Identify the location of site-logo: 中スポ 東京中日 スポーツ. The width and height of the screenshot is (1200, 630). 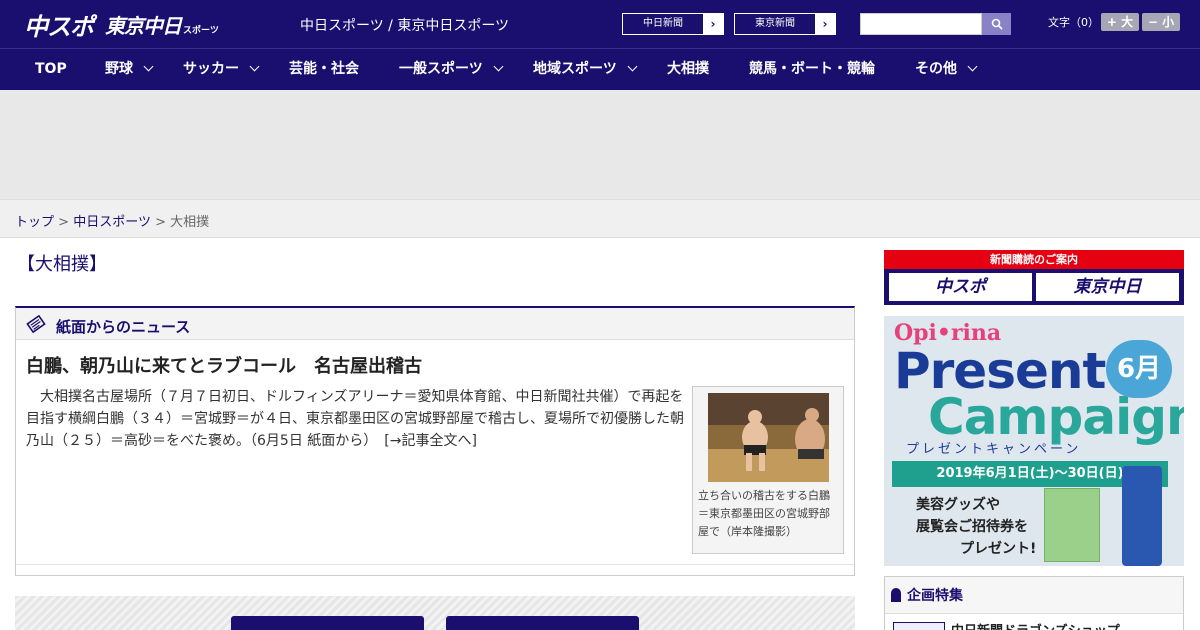
(121, 25).